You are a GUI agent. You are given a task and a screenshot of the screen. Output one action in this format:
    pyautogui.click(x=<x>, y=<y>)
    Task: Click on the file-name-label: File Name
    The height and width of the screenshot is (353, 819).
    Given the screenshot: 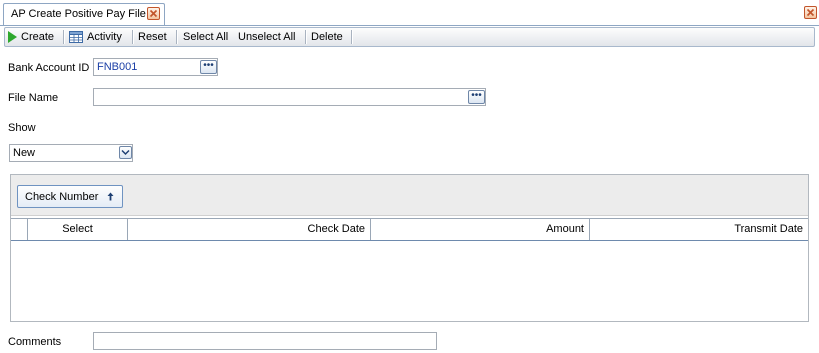 What is the action you would take?
    pyautogui.click(x=33, y=98)
    